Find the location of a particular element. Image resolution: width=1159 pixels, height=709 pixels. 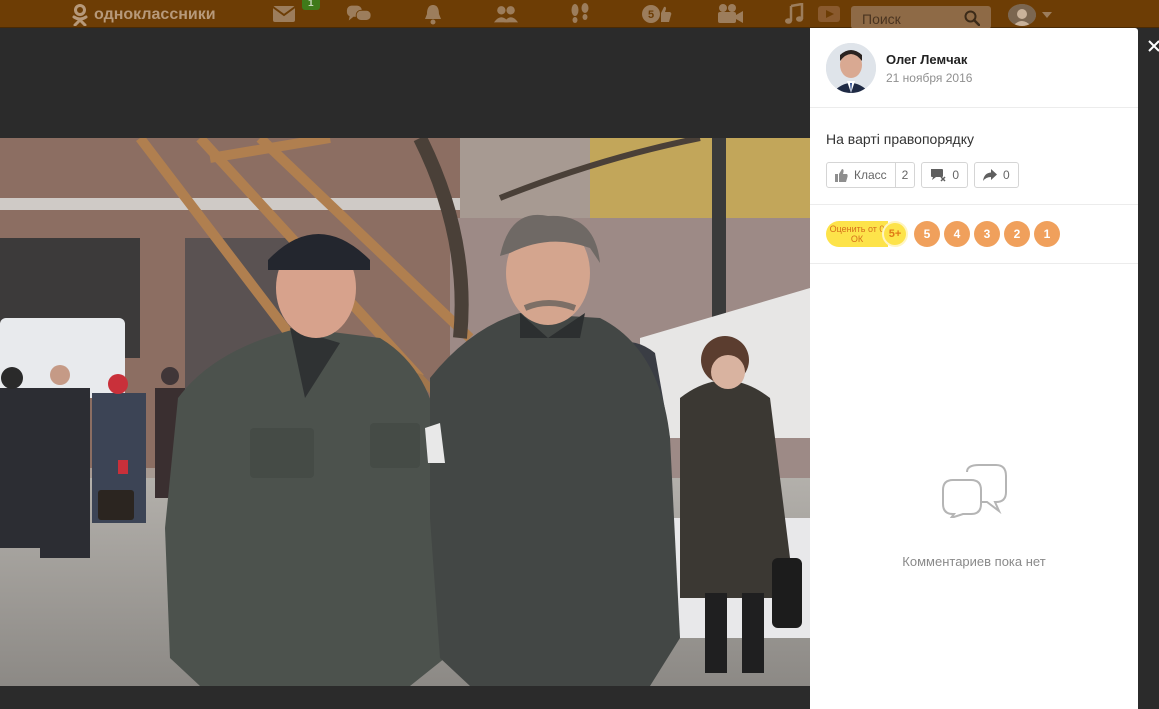

avatar-icon is located at coordinates (1022, 15).